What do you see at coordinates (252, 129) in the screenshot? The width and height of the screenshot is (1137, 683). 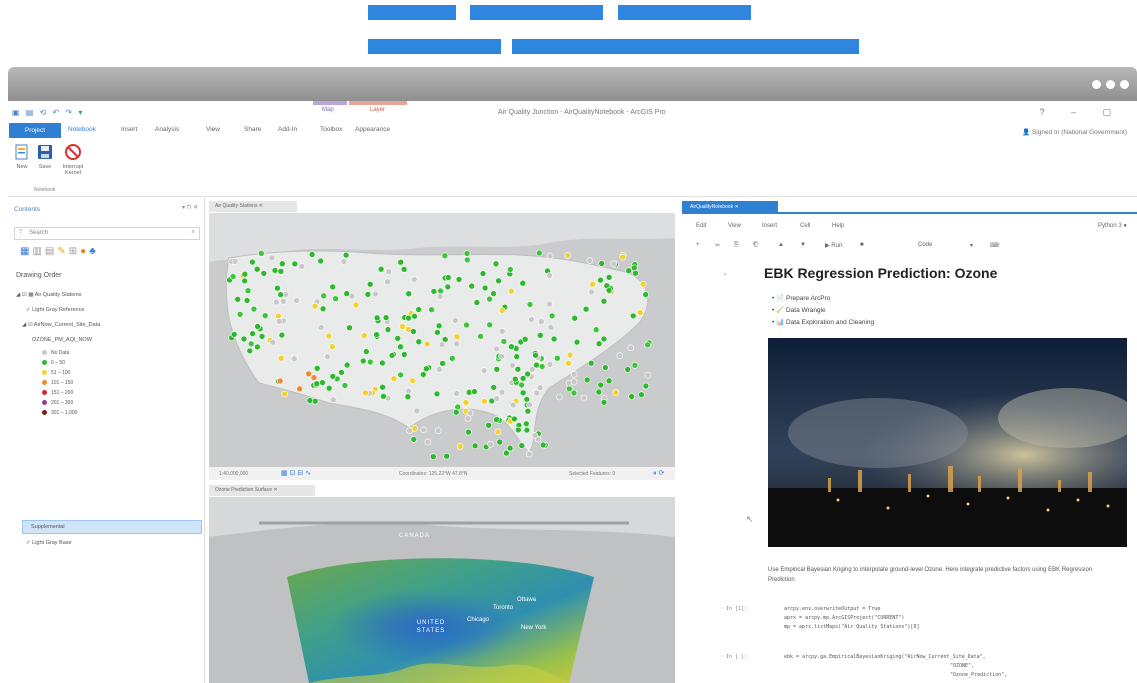 I see `tab-share: Share` at bounding box center [252, 129].